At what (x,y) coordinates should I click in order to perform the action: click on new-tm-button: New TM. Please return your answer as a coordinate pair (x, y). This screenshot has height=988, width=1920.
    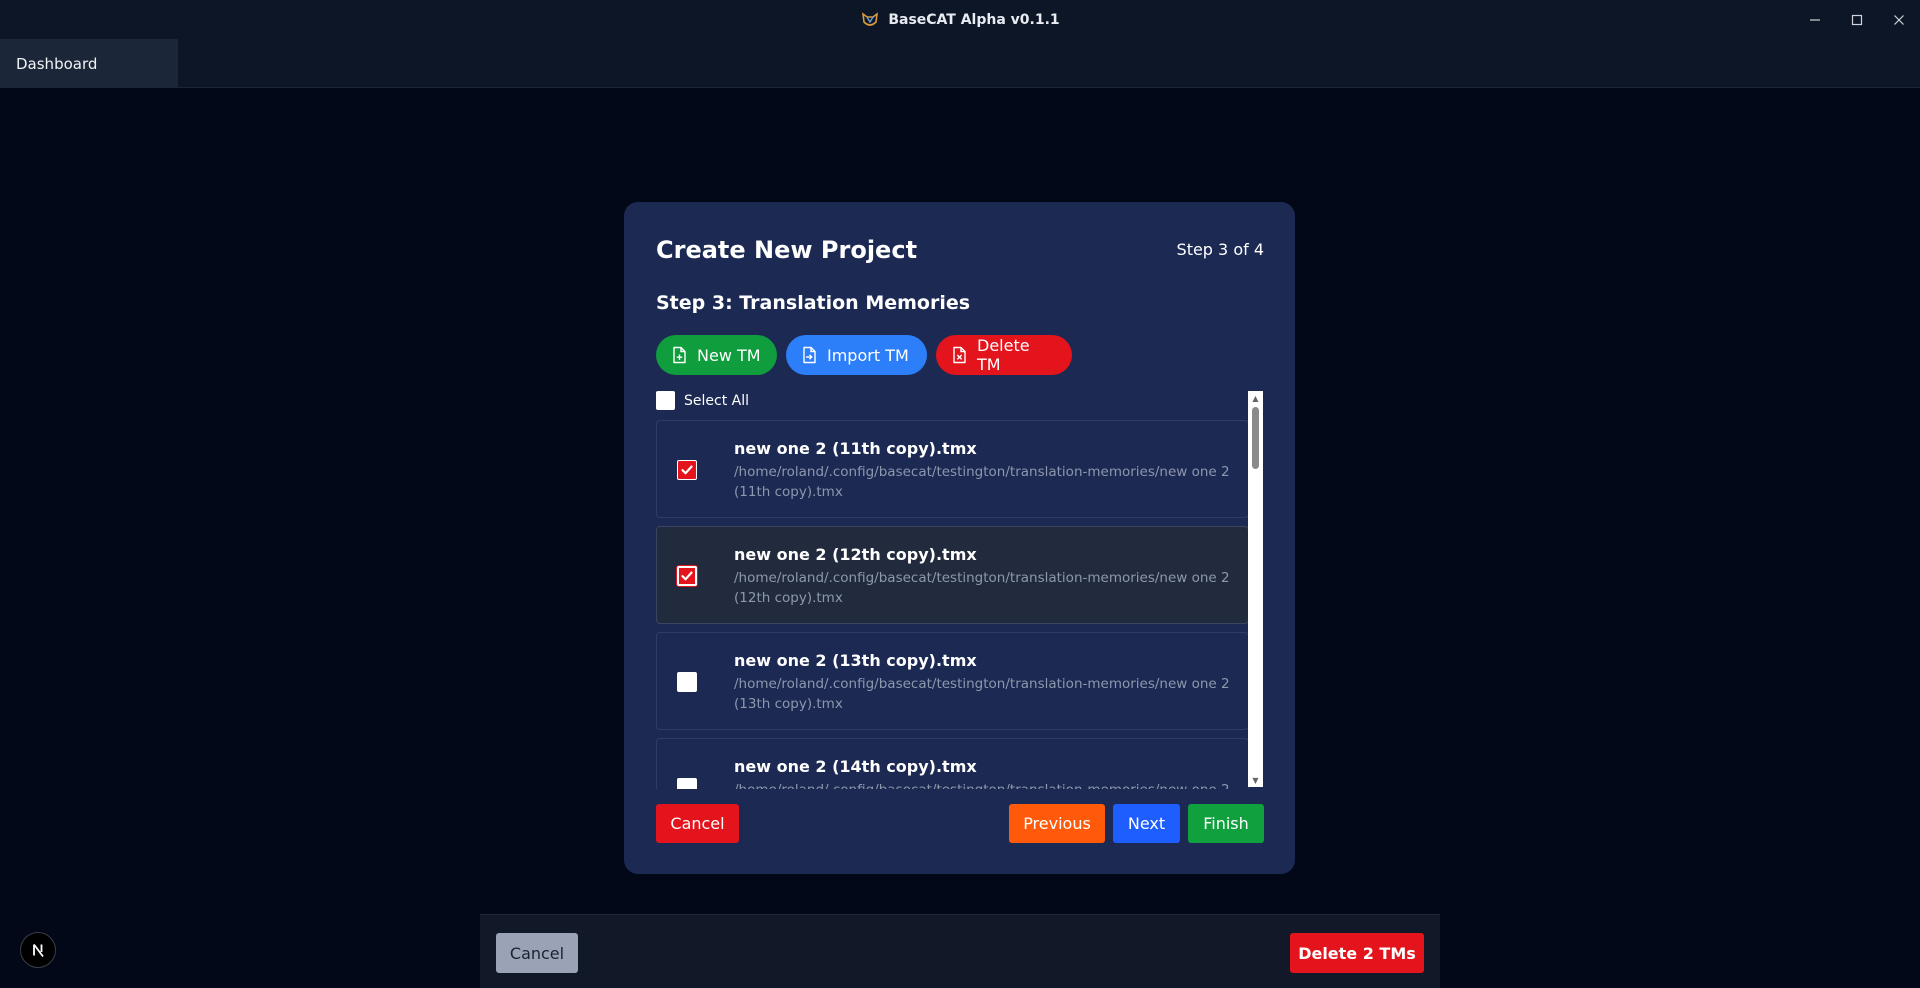
    Looking at the image, I should click on (716, 355).